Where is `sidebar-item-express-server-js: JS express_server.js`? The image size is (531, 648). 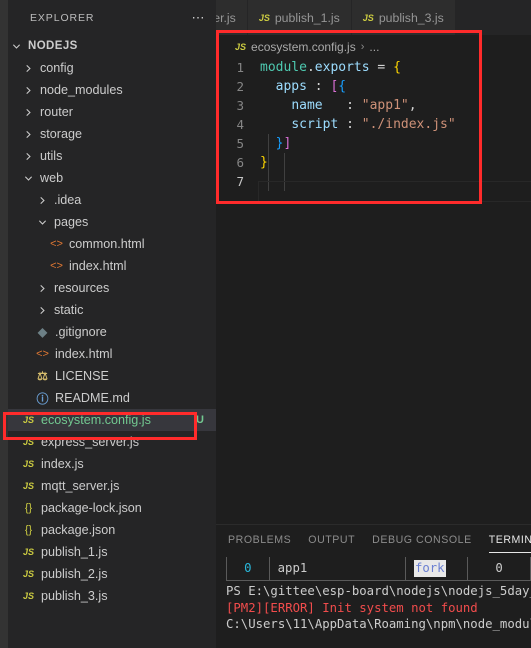 sidebar-item-express-server-js: JS express_server.js is located at coordinates (112, 442).